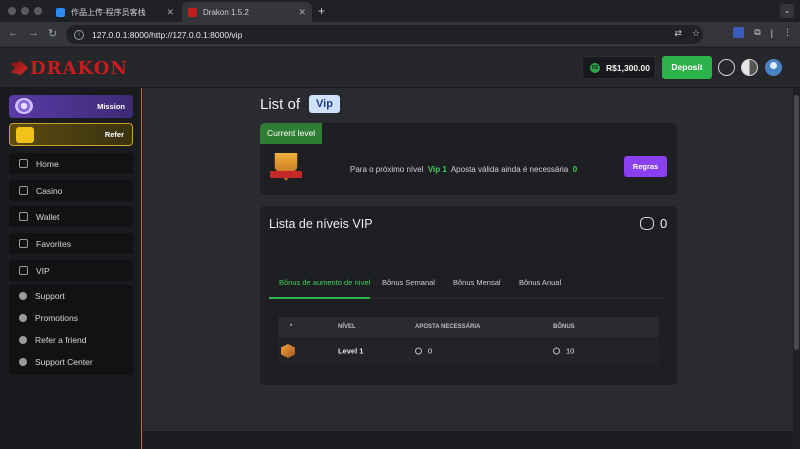 This screenshot has height=449, width=800. I want to click on extension-icon, so click(739, 32).